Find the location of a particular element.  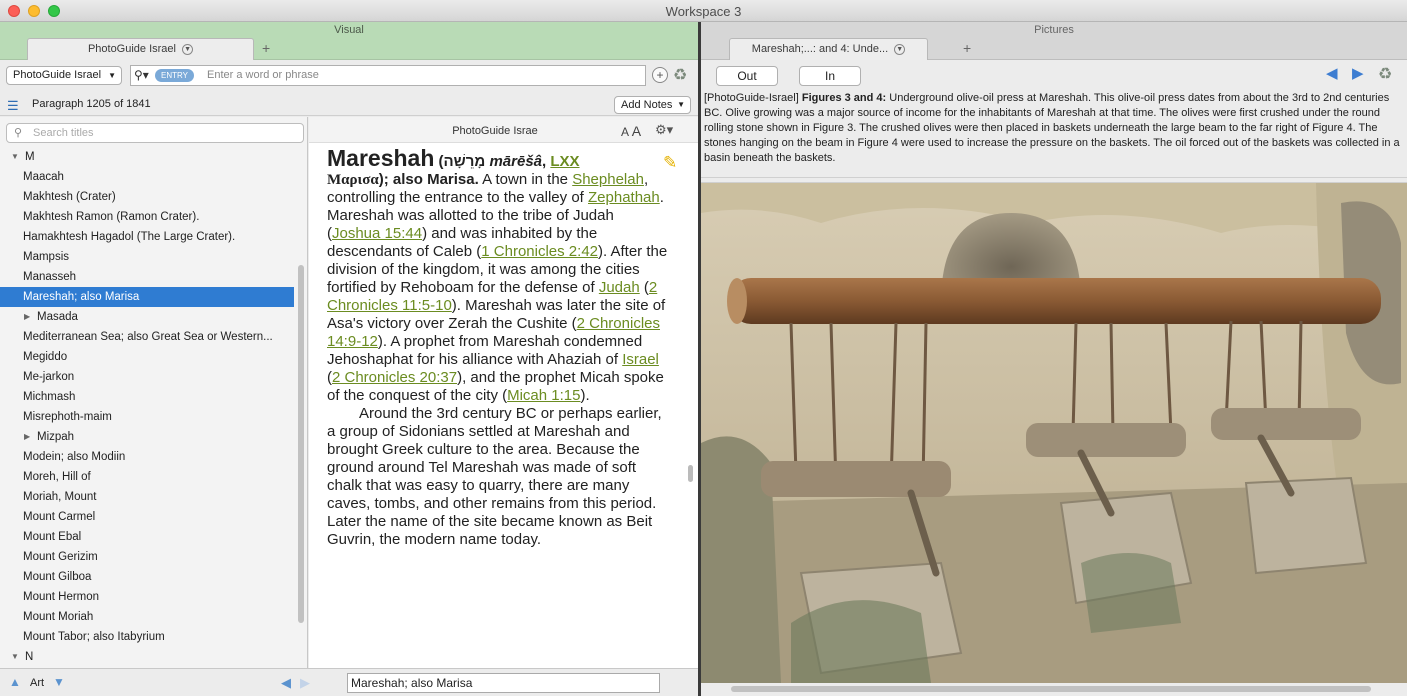

list-item: Makhtesh Ramon (Ramon Crater). is located at coordinates (147, 217).